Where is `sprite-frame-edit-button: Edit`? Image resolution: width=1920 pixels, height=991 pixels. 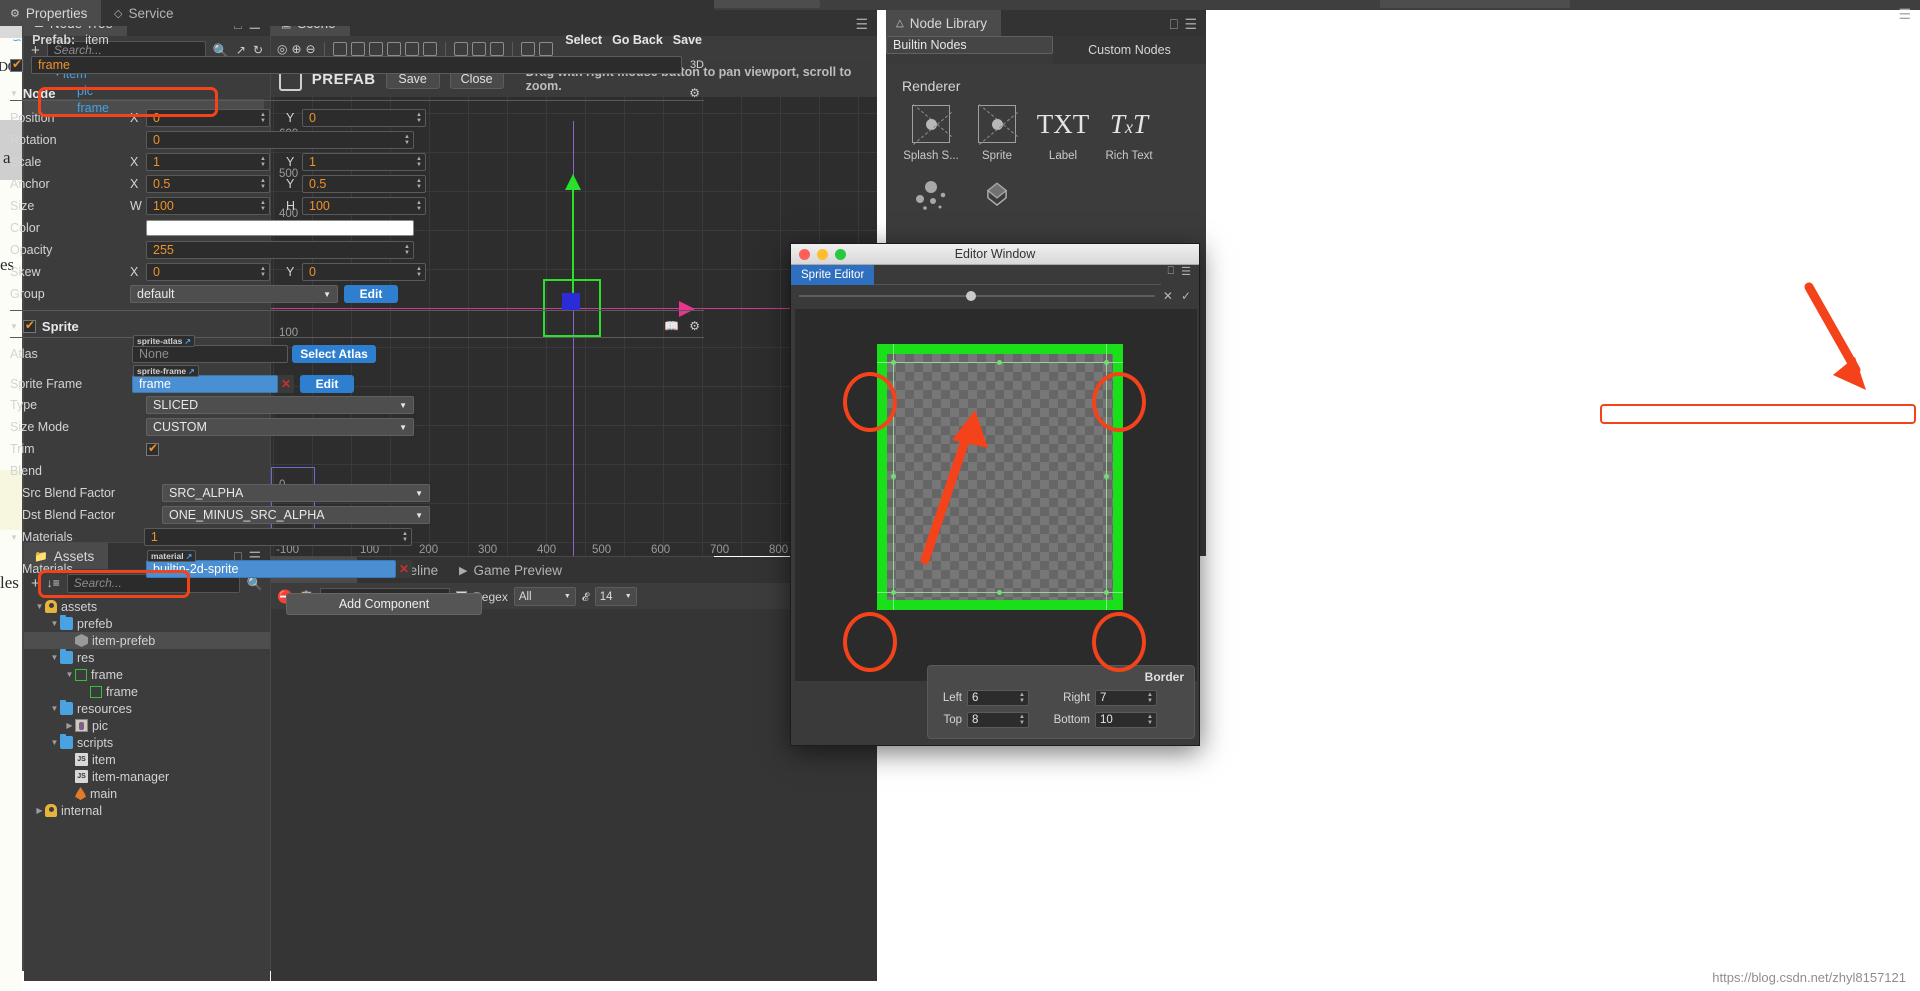 sprite-frame-edit-button: Edit is located at coordinates (327, 384).